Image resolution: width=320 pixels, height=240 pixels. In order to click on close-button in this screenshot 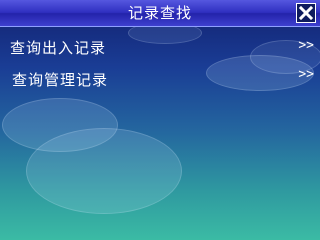, I will do `click(306, 13)`.